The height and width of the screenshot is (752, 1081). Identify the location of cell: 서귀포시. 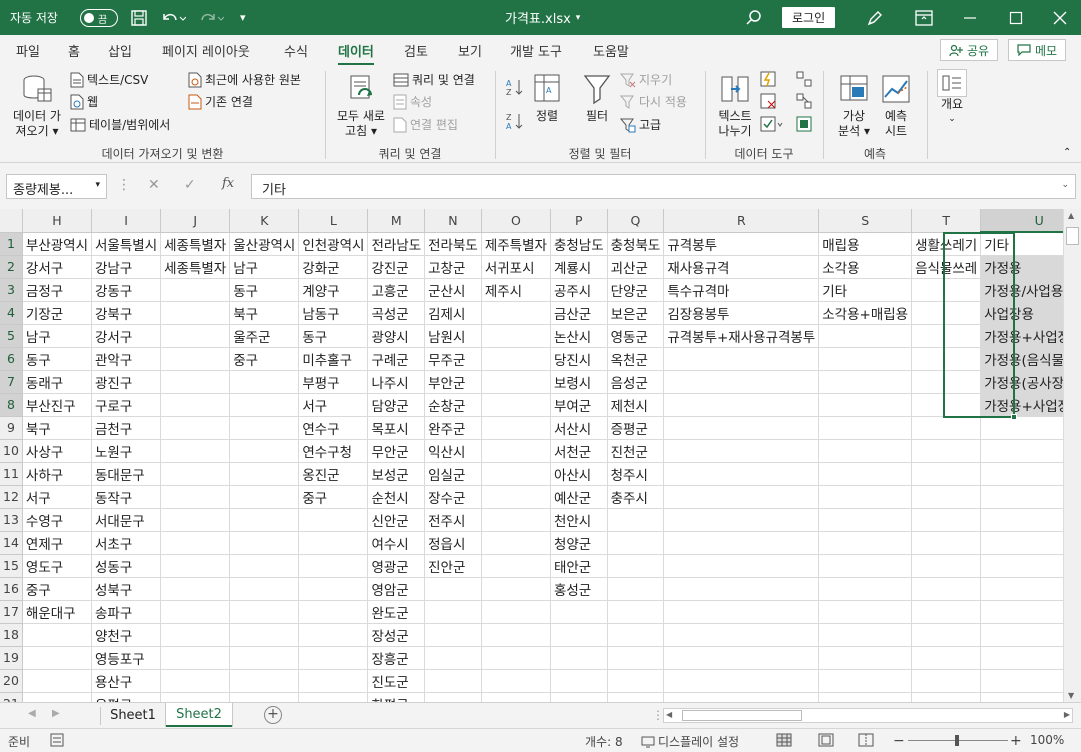
(516, 267).